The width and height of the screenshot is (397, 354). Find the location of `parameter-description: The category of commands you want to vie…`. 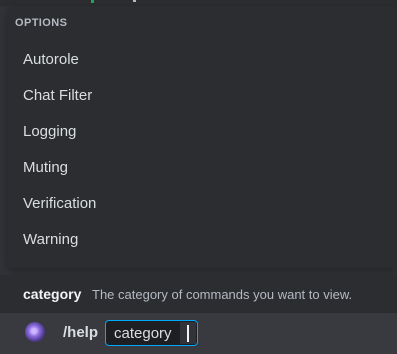

parameter-description: The category of commands you want to vie… is located at coordinates (222, 294).